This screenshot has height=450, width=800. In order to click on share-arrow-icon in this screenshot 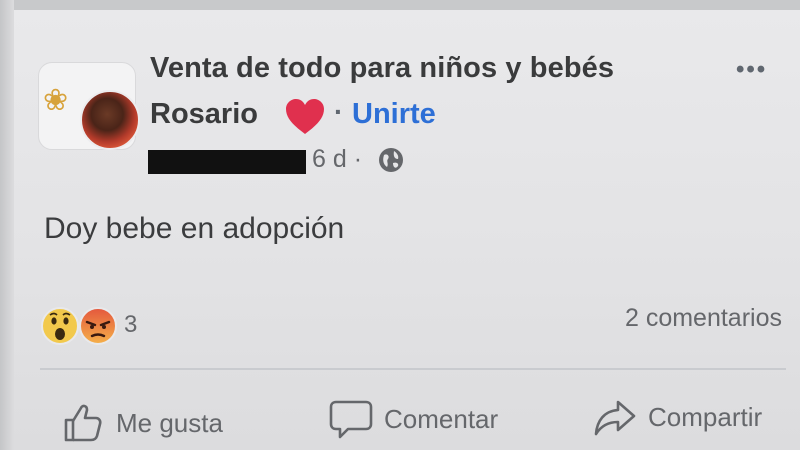, I will do `click(615, 418)`.